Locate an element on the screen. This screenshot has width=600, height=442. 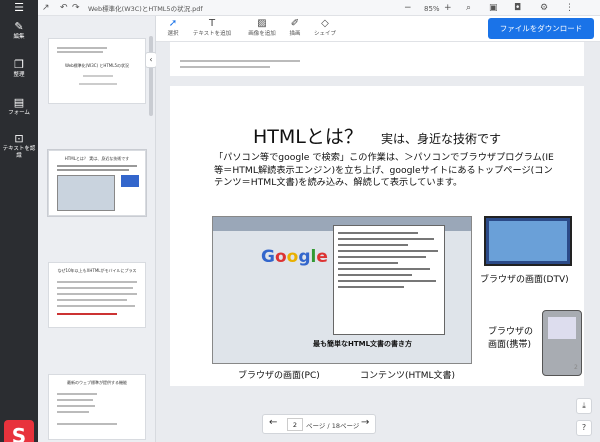
previous-page is located at coordinates (377, 59).